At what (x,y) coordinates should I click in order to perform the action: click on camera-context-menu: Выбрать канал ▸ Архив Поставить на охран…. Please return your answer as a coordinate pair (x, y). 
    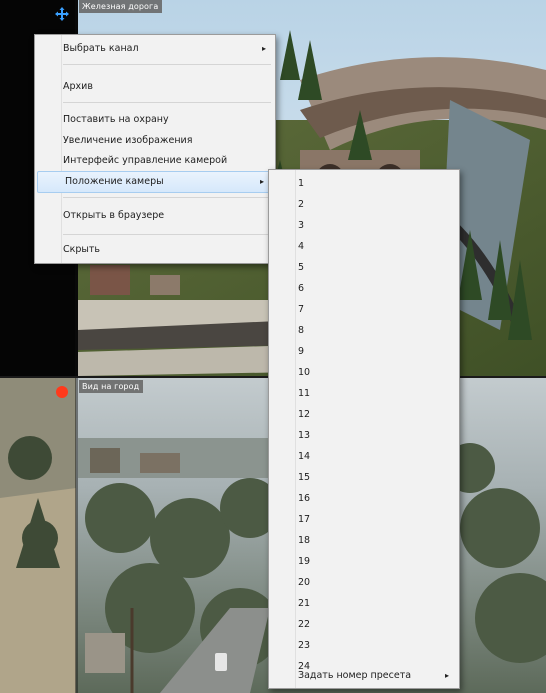
    Looking at the image, I should click on (155, 149).